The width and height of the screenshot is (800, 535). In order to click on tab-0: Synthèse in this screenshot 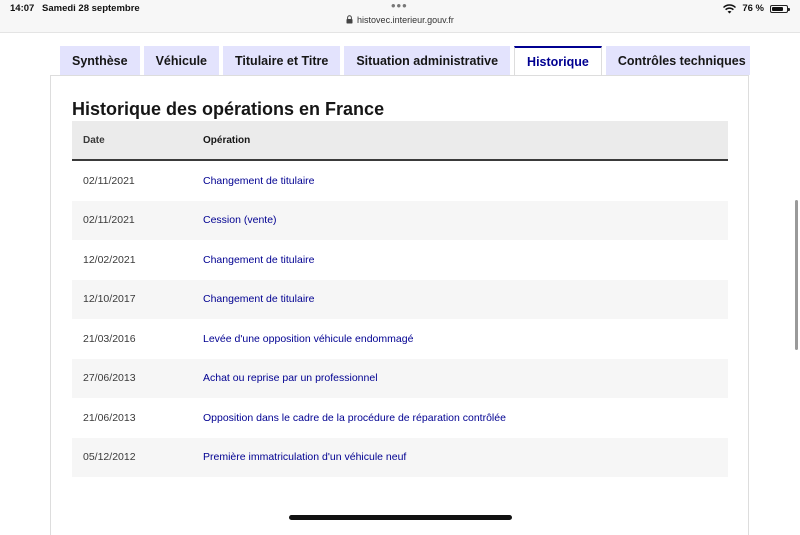, I will do `click(100, 60)`.